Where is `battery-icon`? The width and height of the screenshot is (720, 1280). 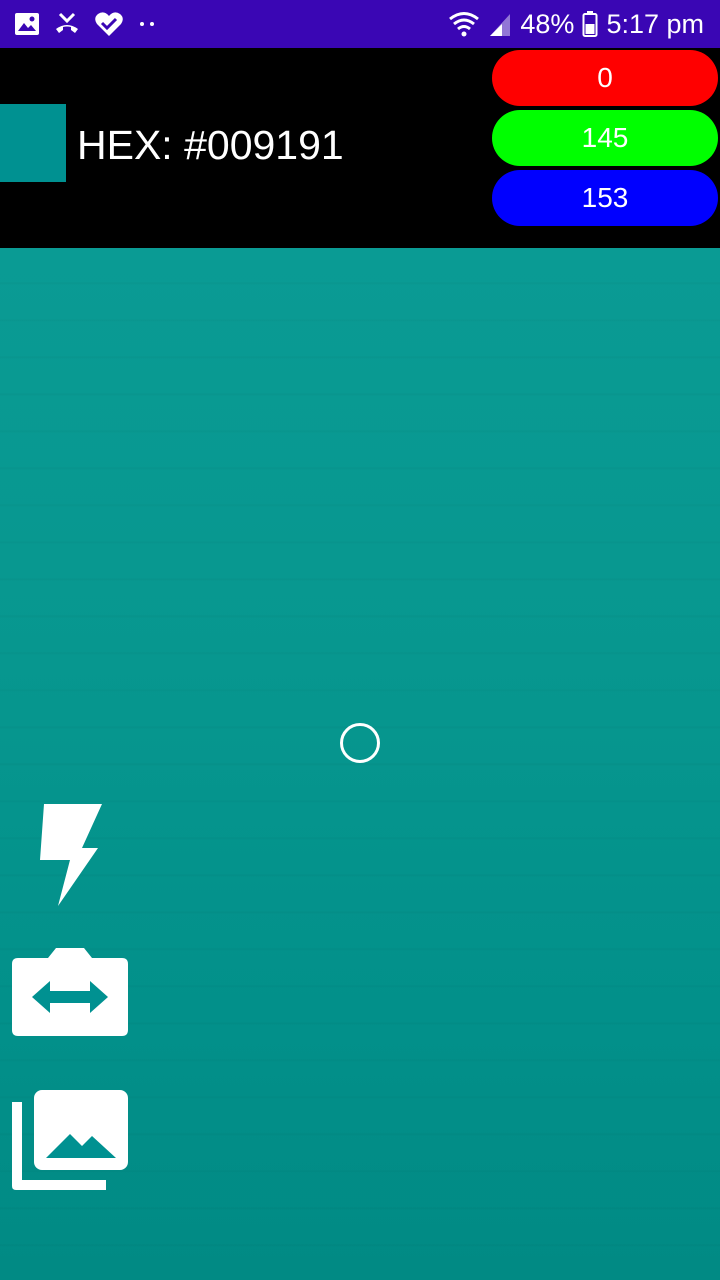 battery-icon is located at coordinates (590, 24).